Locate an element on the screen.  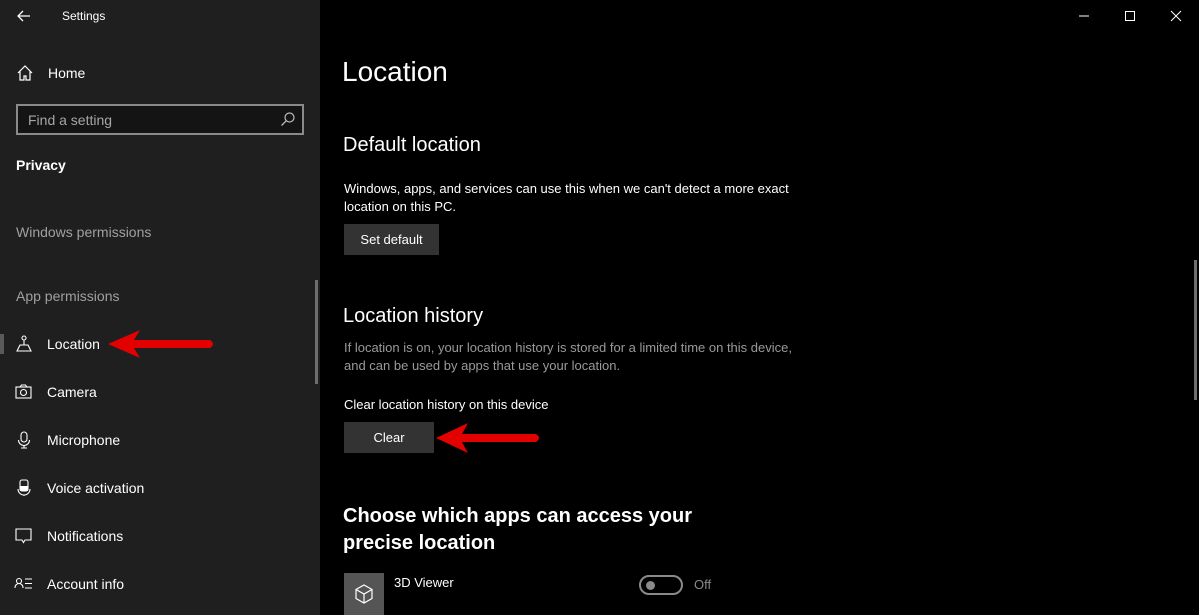
app-tile is located at coordinates (364, 594).